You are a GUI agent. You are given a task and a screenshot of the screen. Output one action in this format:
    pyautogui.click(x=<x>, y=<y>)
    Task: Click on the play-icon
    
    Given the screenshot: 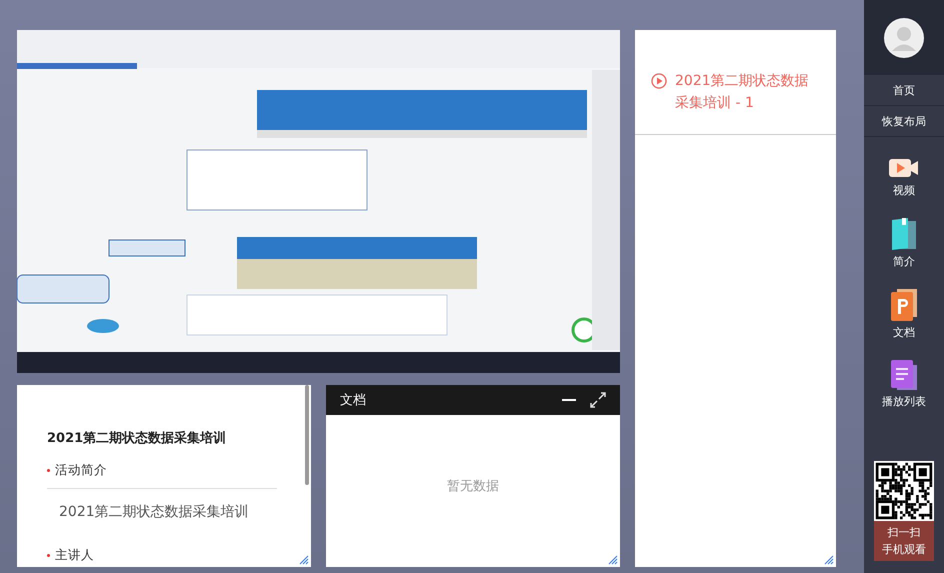 What is the action you would take?
    pyautogui.click(x=659, y=81)
    